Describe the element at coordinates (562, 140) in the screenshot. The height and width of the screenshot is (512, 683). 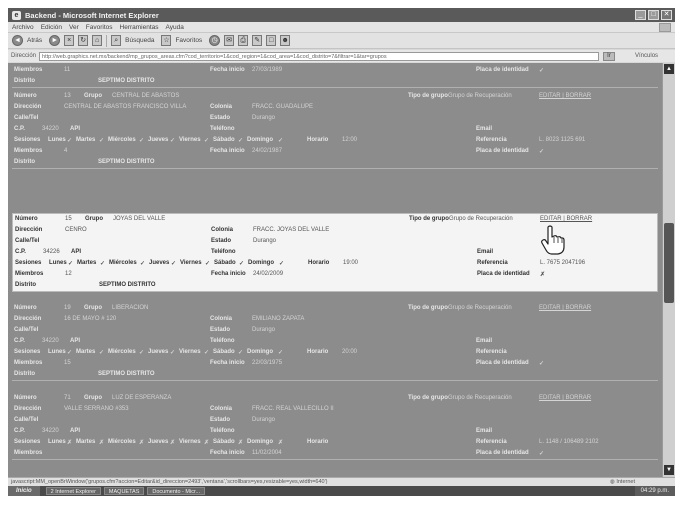
I see `value-referencia: L. 8023 1125 691` at that location.